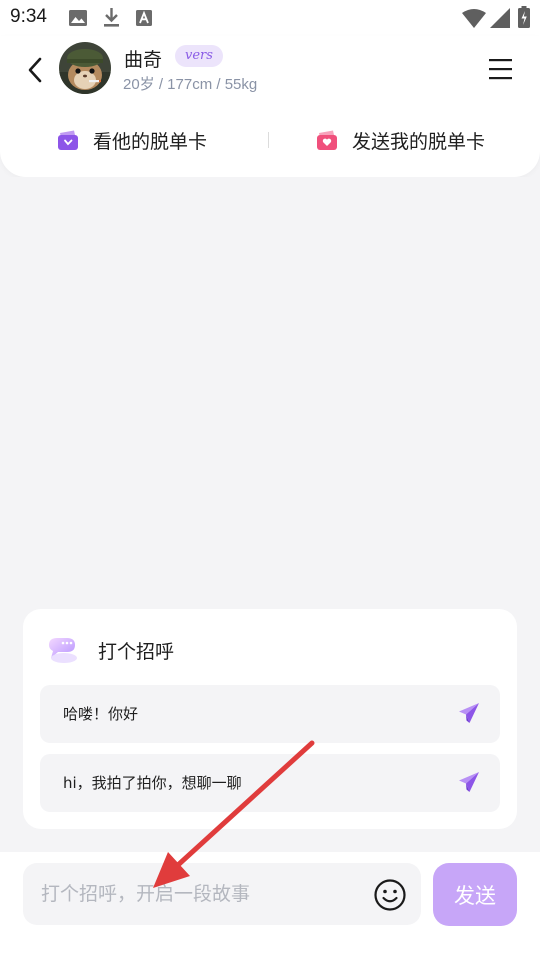 The image size is (540, 960). I want to click on chevron-left-icon, so click(35, 70).